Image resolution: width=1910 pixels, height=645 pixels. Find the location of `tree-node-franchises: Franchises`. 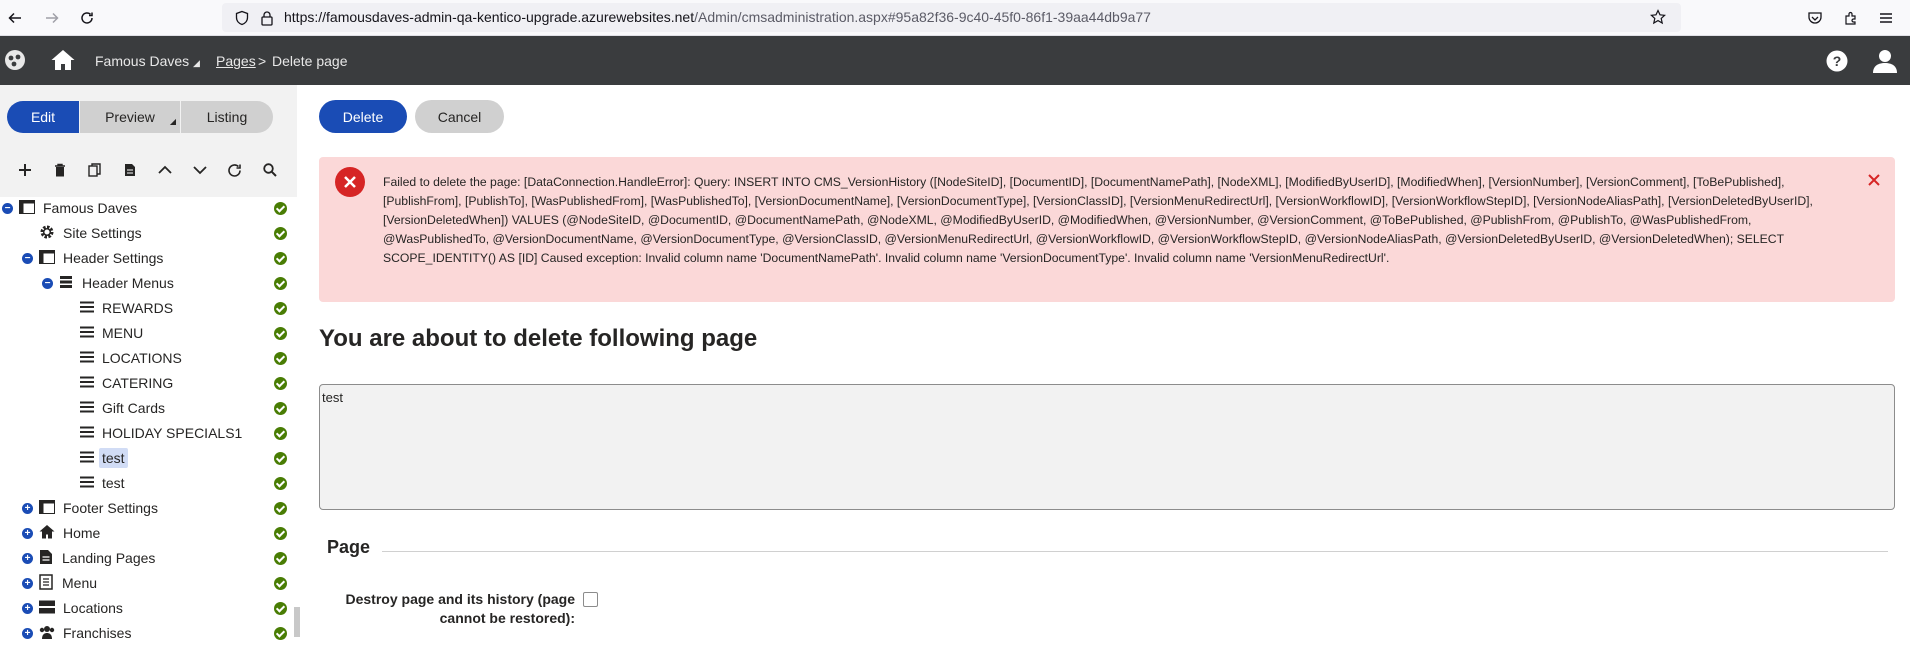

tree-node-franchises: Franchises is located at coordinates (86, 633).